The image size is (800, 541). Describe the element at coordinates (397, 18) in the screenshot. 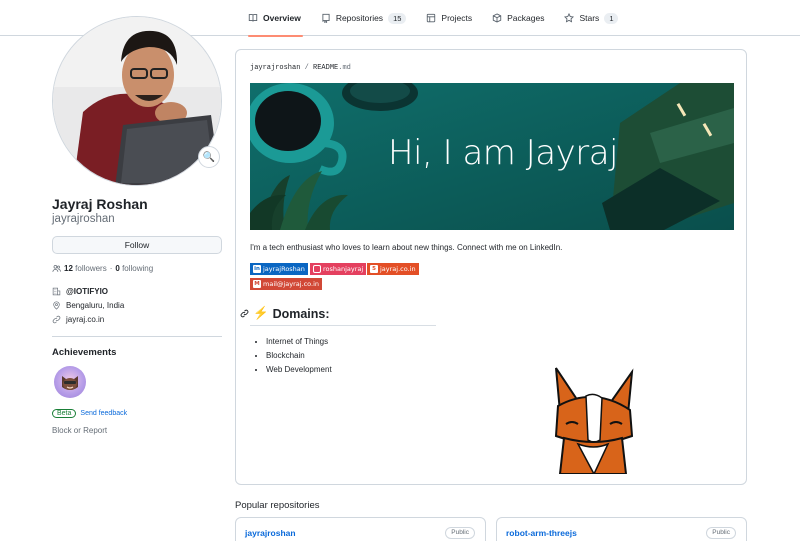

I see `repositories-count: 15` at that location.